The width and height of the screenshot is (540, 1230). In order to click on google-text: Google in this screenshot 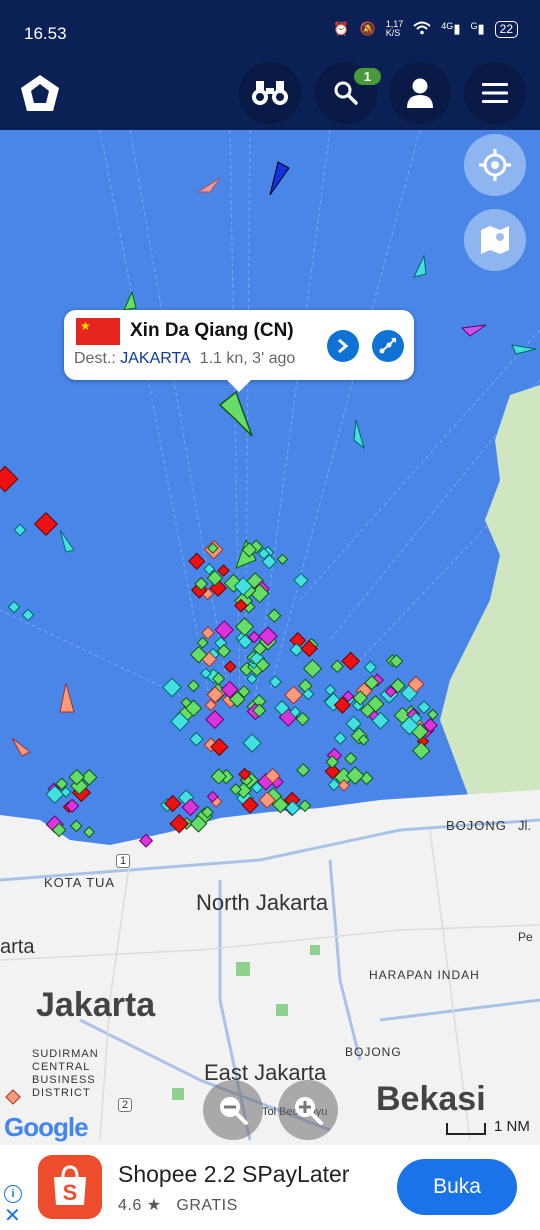, I will do `click(46, 1127)`.